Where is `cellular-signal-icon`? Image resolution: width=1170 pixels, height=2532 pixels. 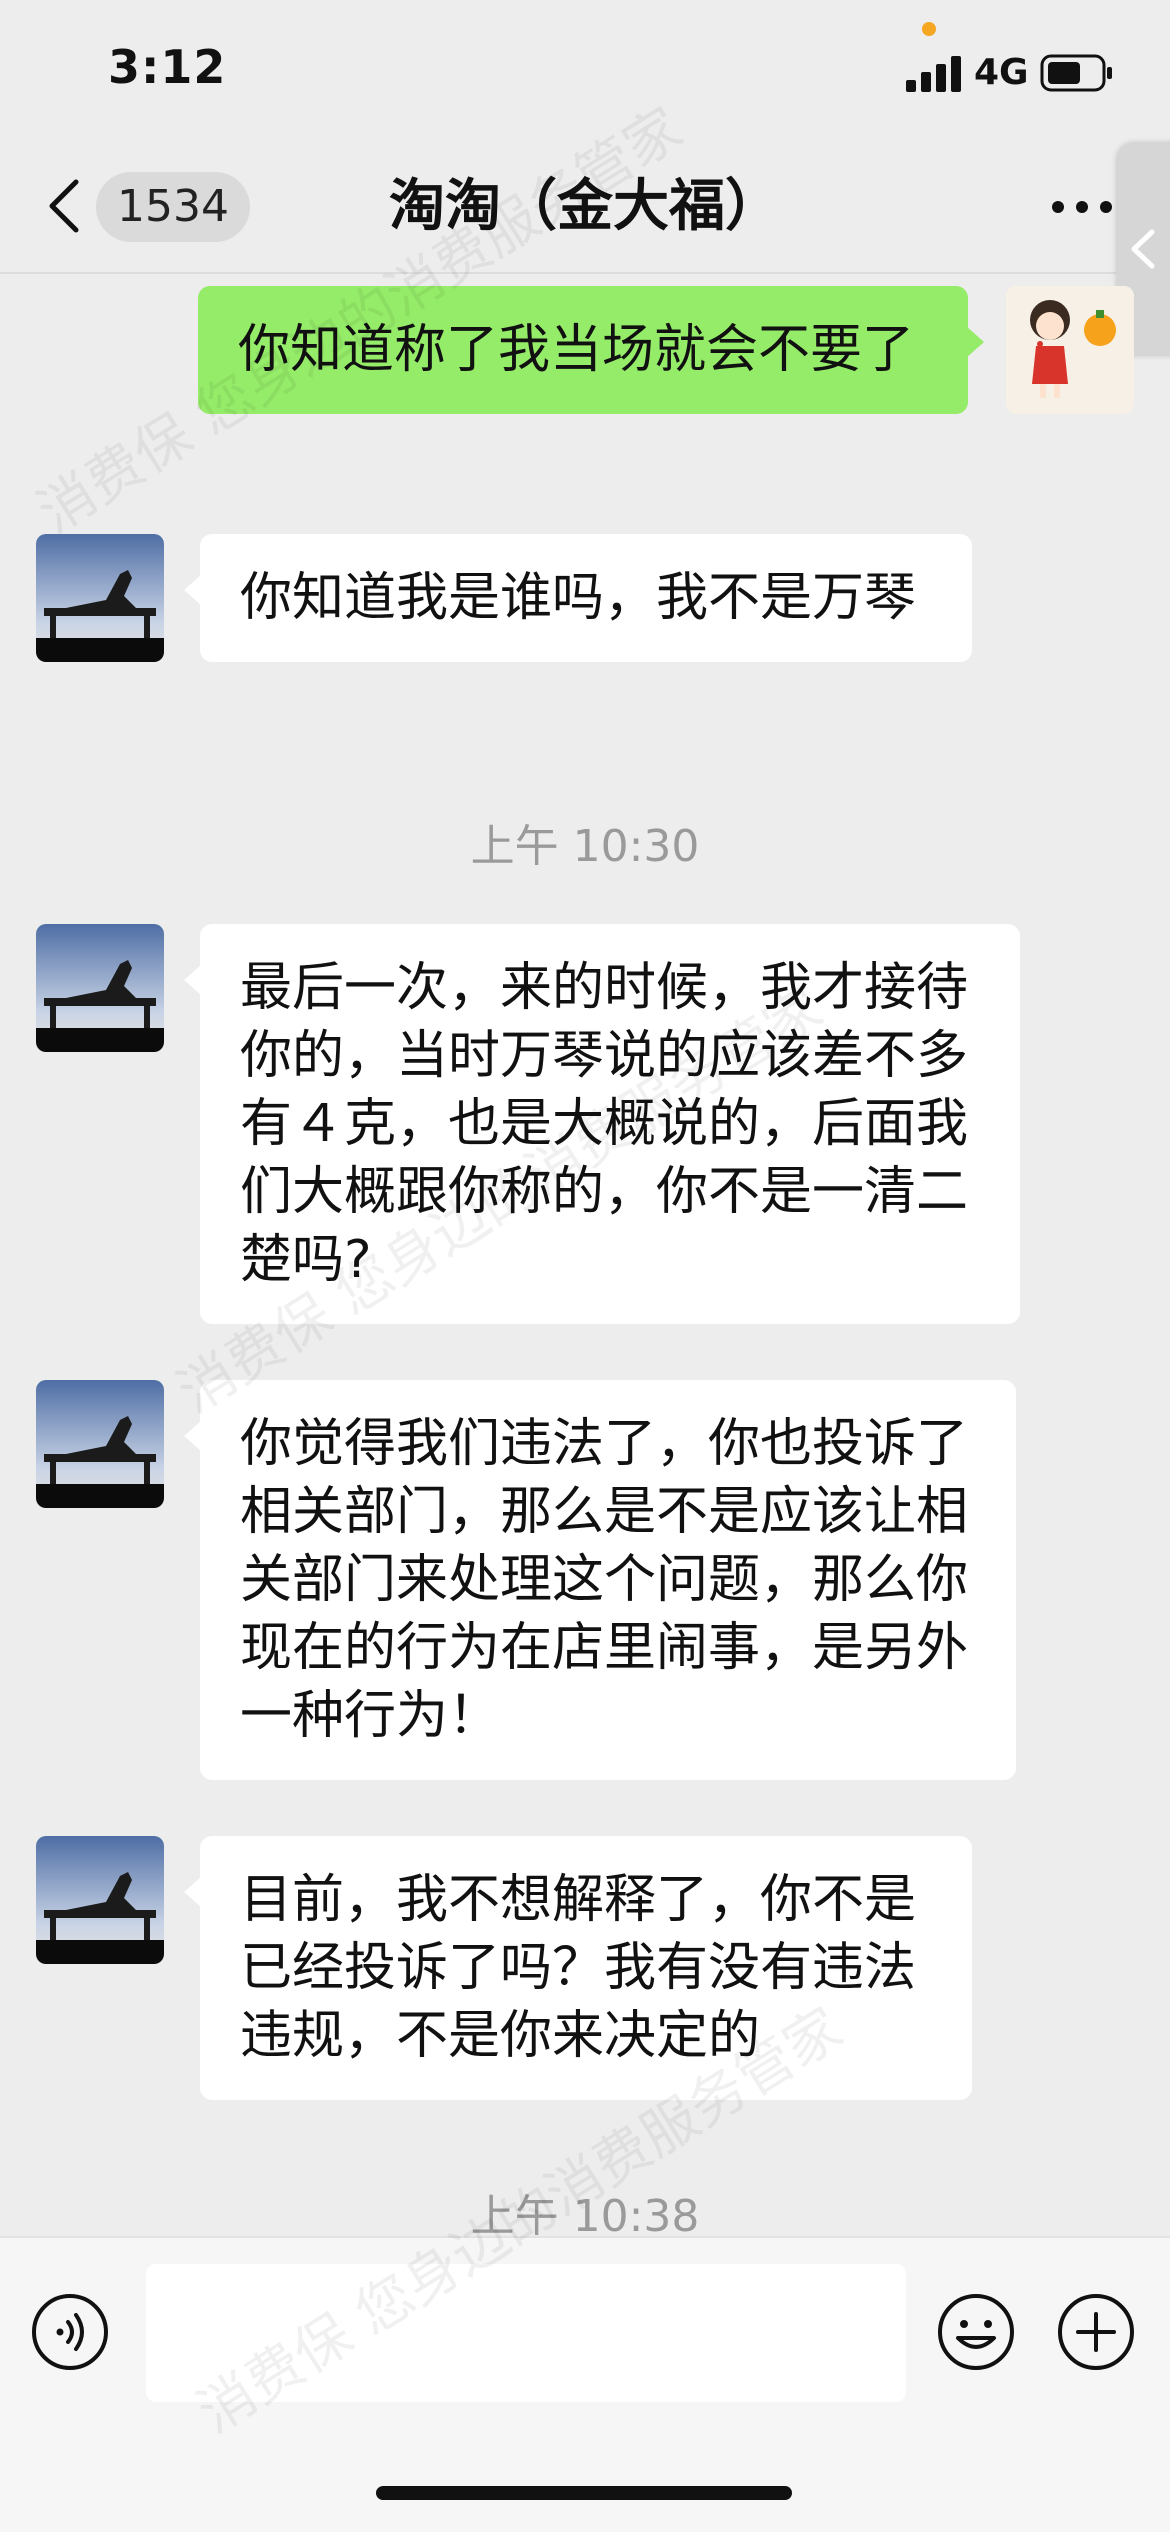
cellular-signal-icon is located at coordinates (933, 74).